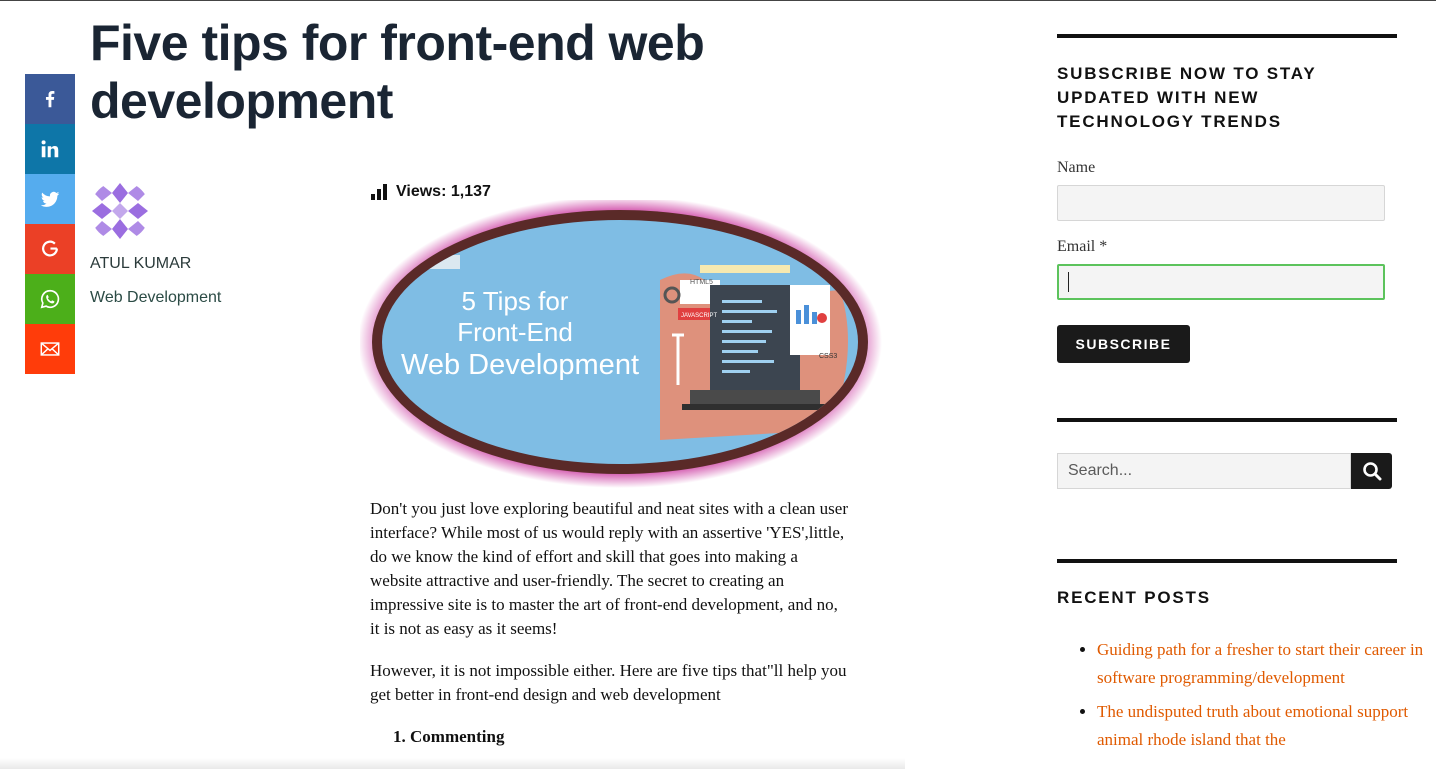 The height and width of the screenshot is (769, 1436). I want to click on linkedin-icon, so click(50, 149).